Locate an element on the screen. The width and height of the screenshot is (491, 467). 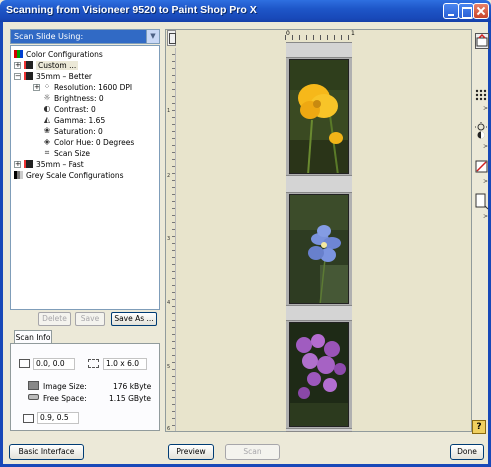
tree-item-label: Gamma: 1.65 is located at coordinates (80, 120).